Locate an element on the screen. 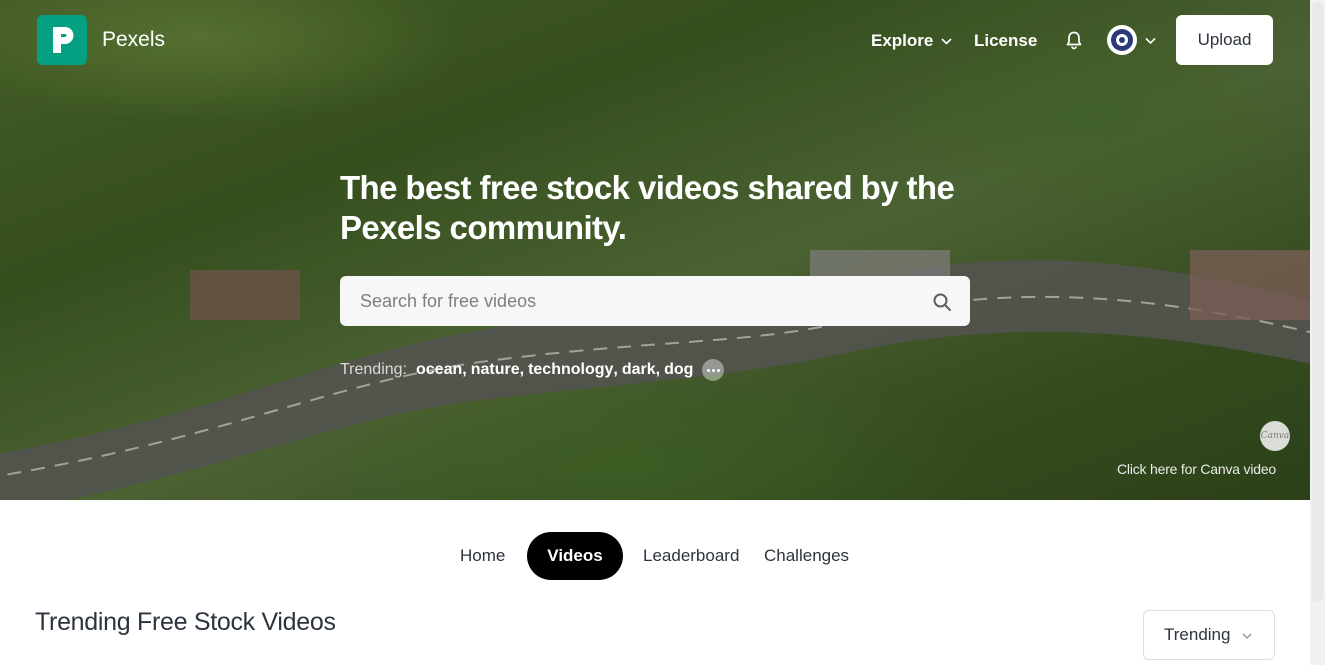  pexels-logo-icon is located at coordinates (62, 40).